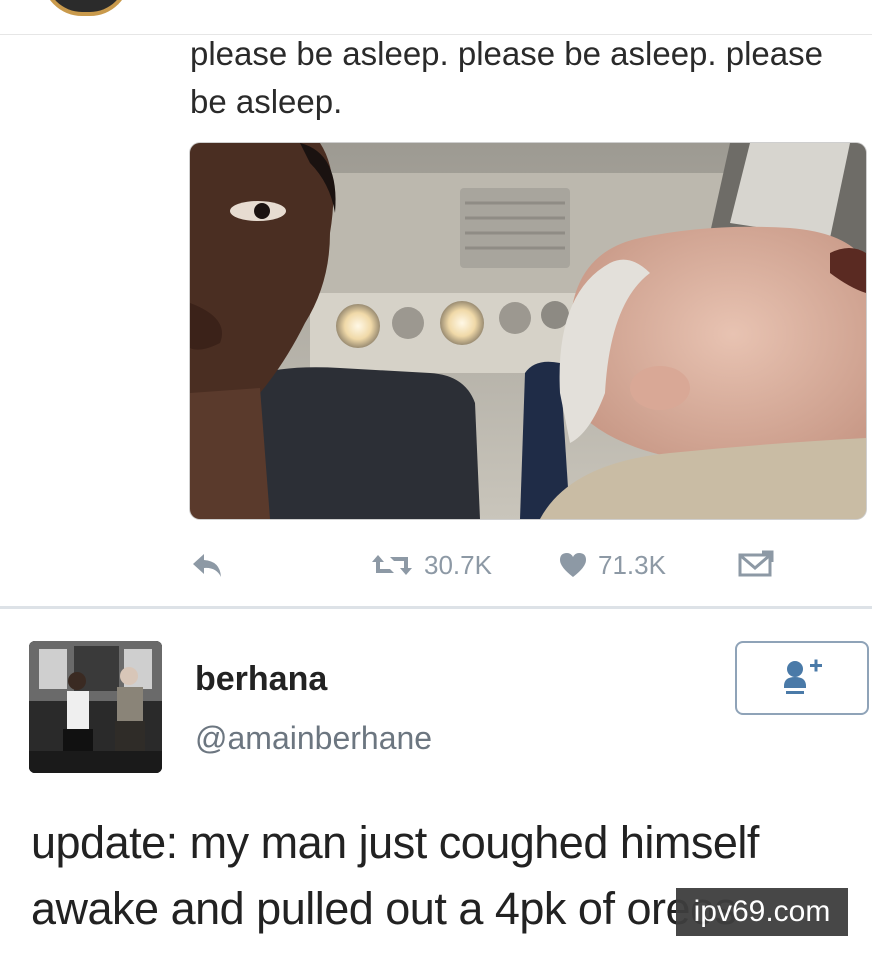 The image size is (872, 960). Describe the element at coordinates (520, 567) in the screenshot. I see `tweet-actions: 30.7K 71.3K` at that location.